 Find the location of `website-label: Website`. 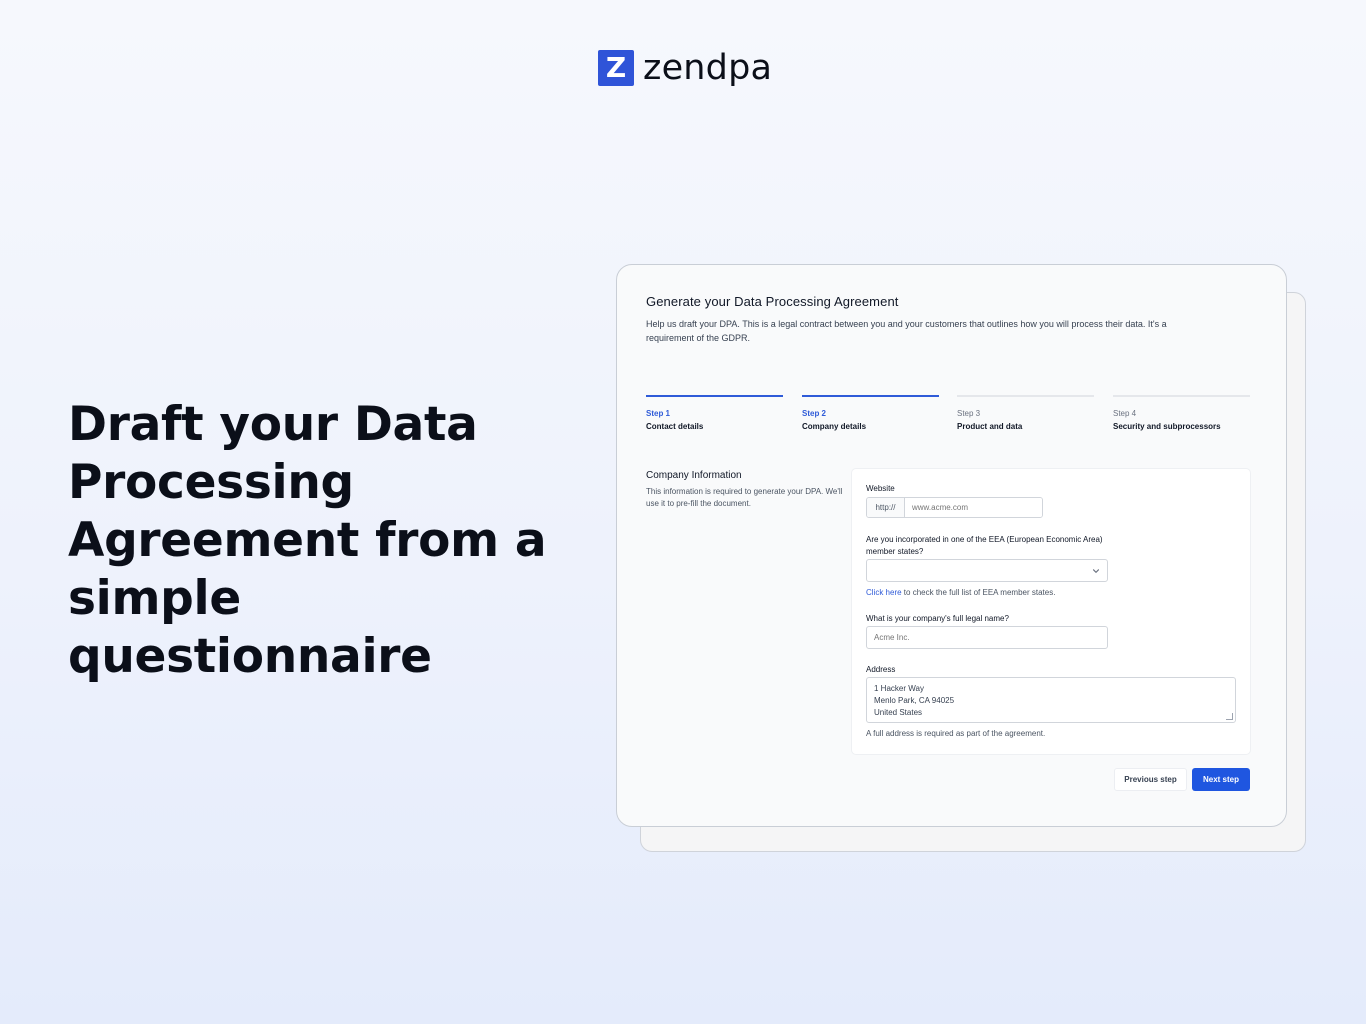

website-label: Website is located at coordinates (880, 488).